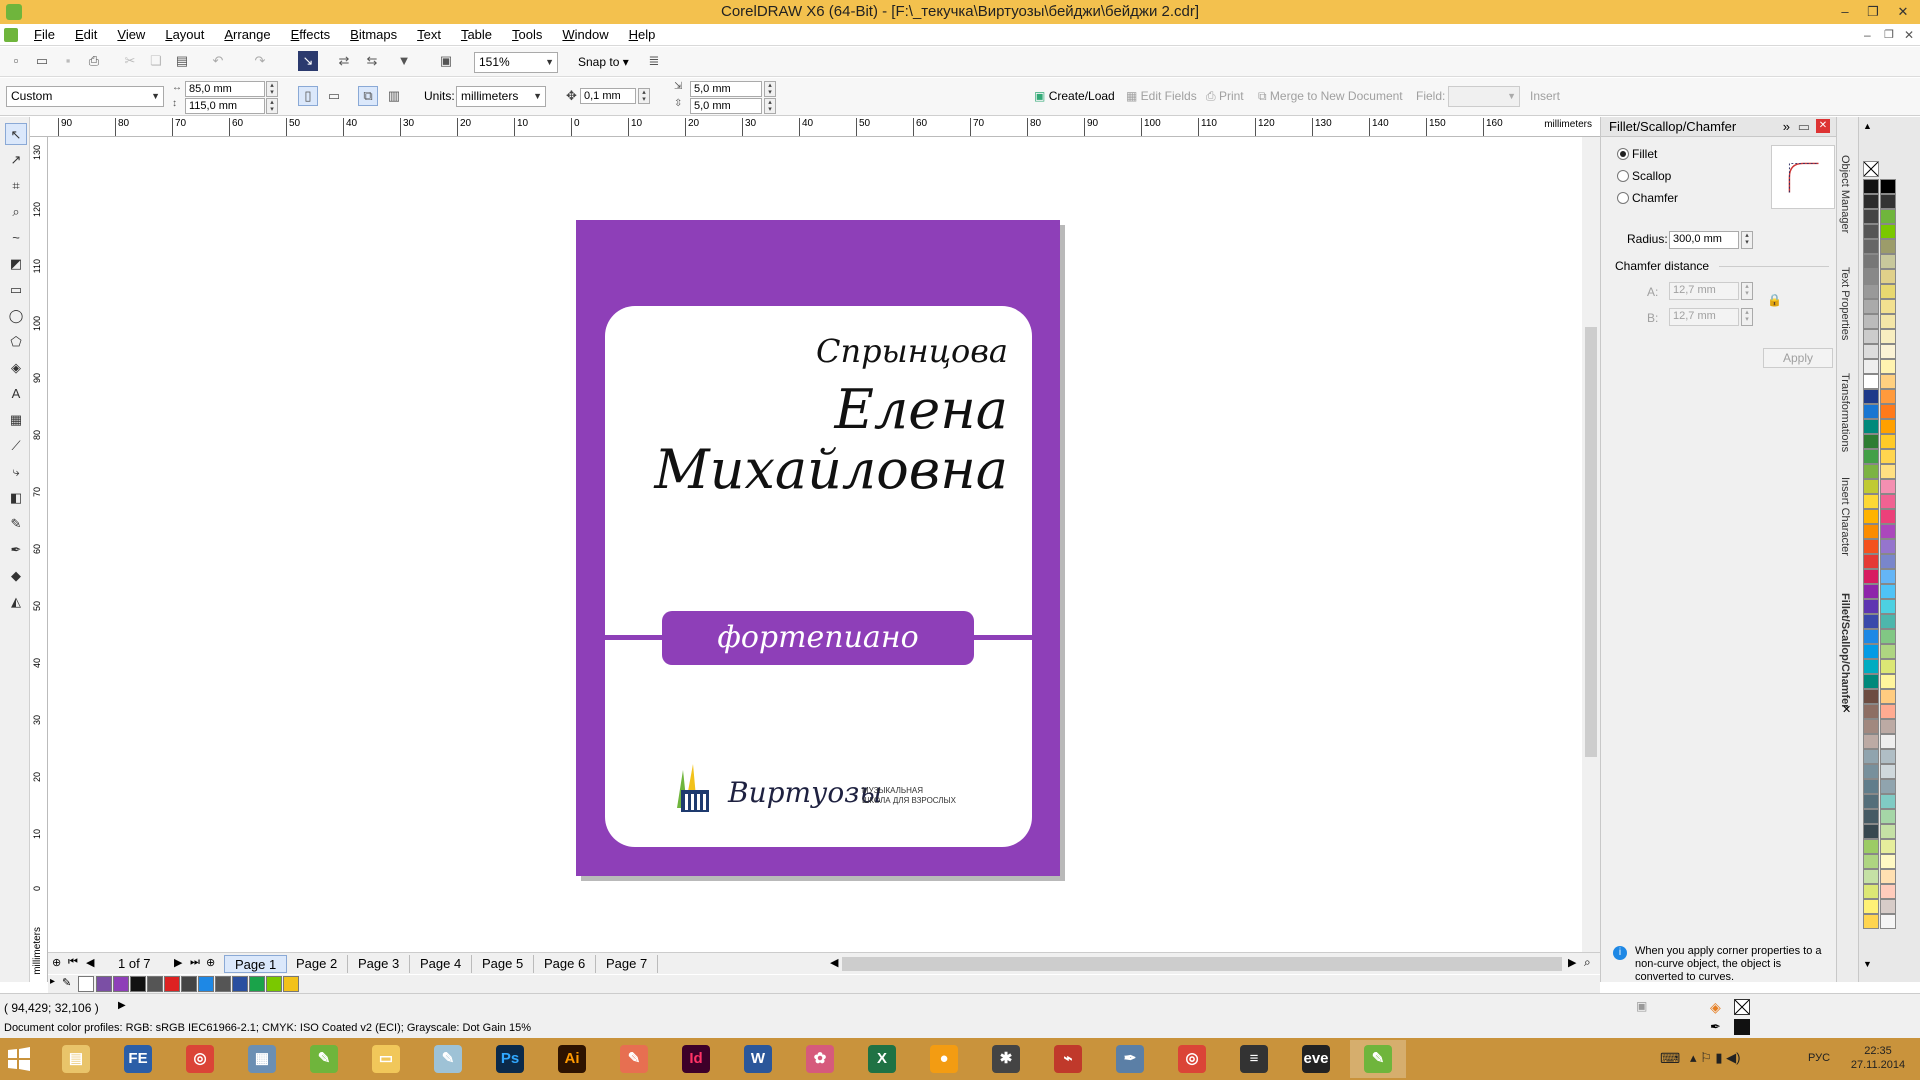 This screenshot has height=1080, width=1920. What do you see at coordinates (1545, 96) in the screenshot?
I see `insert-field-button: Insert` at bounding box center [1545, 96].